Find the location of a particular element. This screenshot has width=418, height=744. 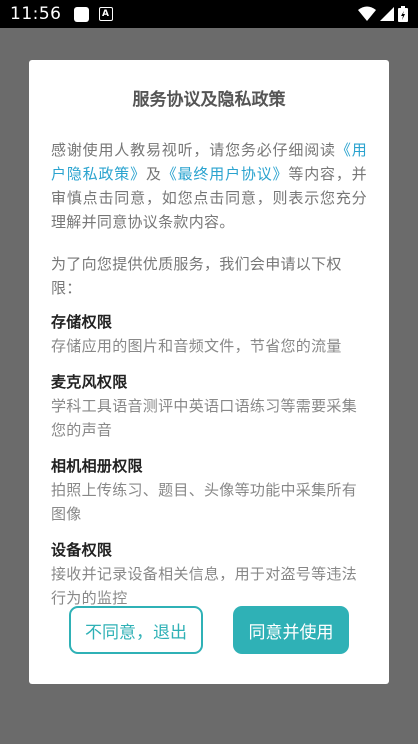

agree-and-use-button: 同意并使用 is located at coordinates (291, 630).